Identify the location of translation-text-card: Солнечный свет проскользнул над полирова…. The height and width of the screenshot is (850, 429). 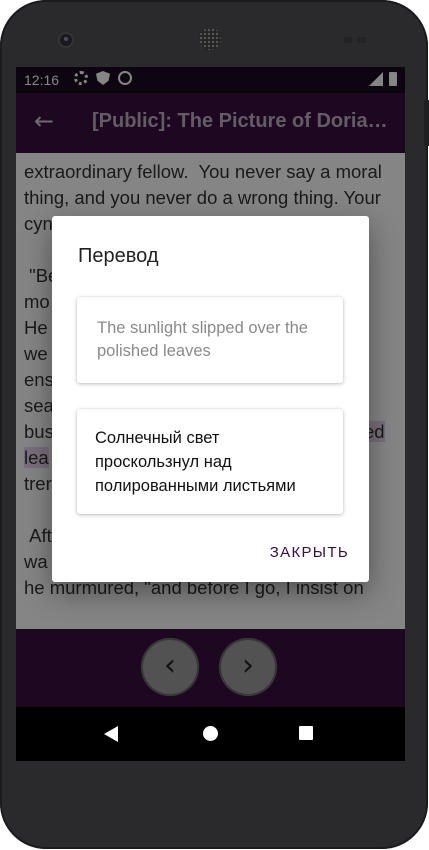
(210, 461).